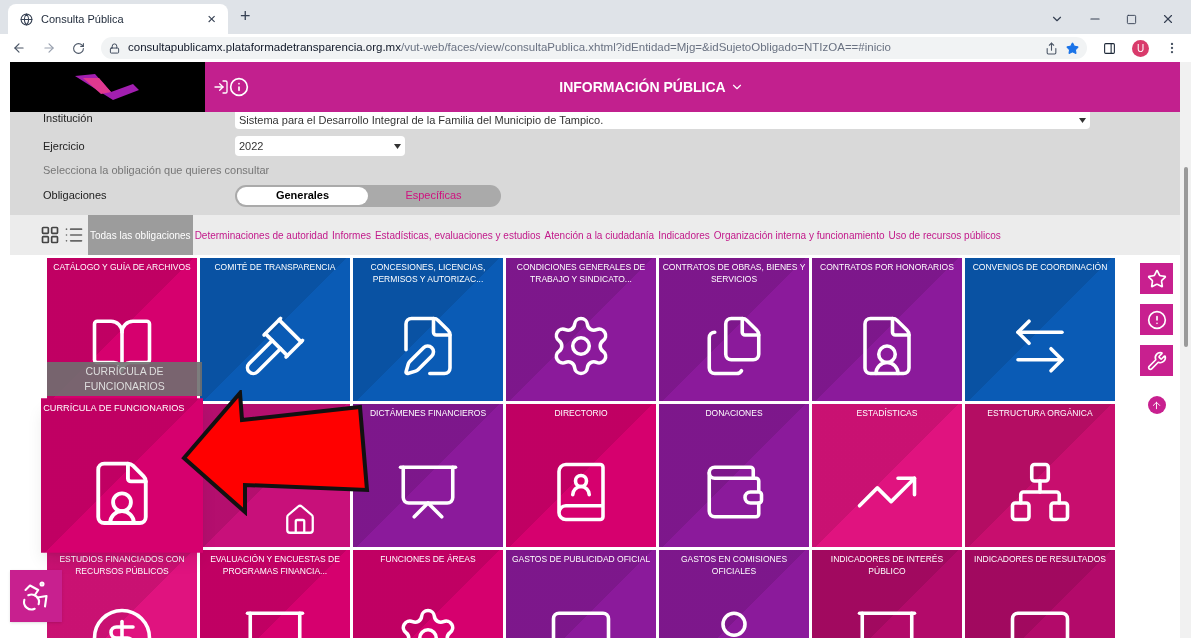 Image resolution: width=1191 pixels, height=638 pixels. What do you see at coordinates (75, 196) in the screenshot?
I see `obligations-label: Obligaciones` at bounding box center [75, 196].